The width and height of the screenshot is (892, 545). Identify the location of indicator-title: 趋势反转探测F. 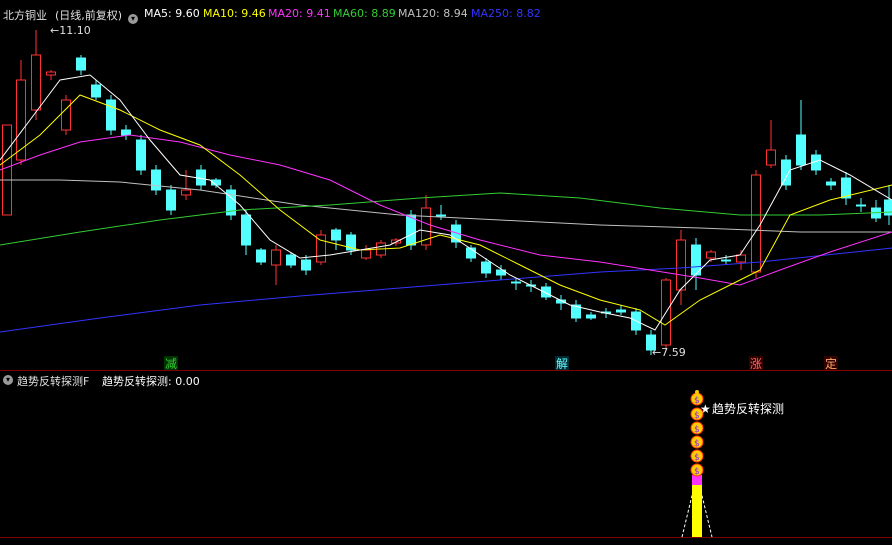
(53, 381).